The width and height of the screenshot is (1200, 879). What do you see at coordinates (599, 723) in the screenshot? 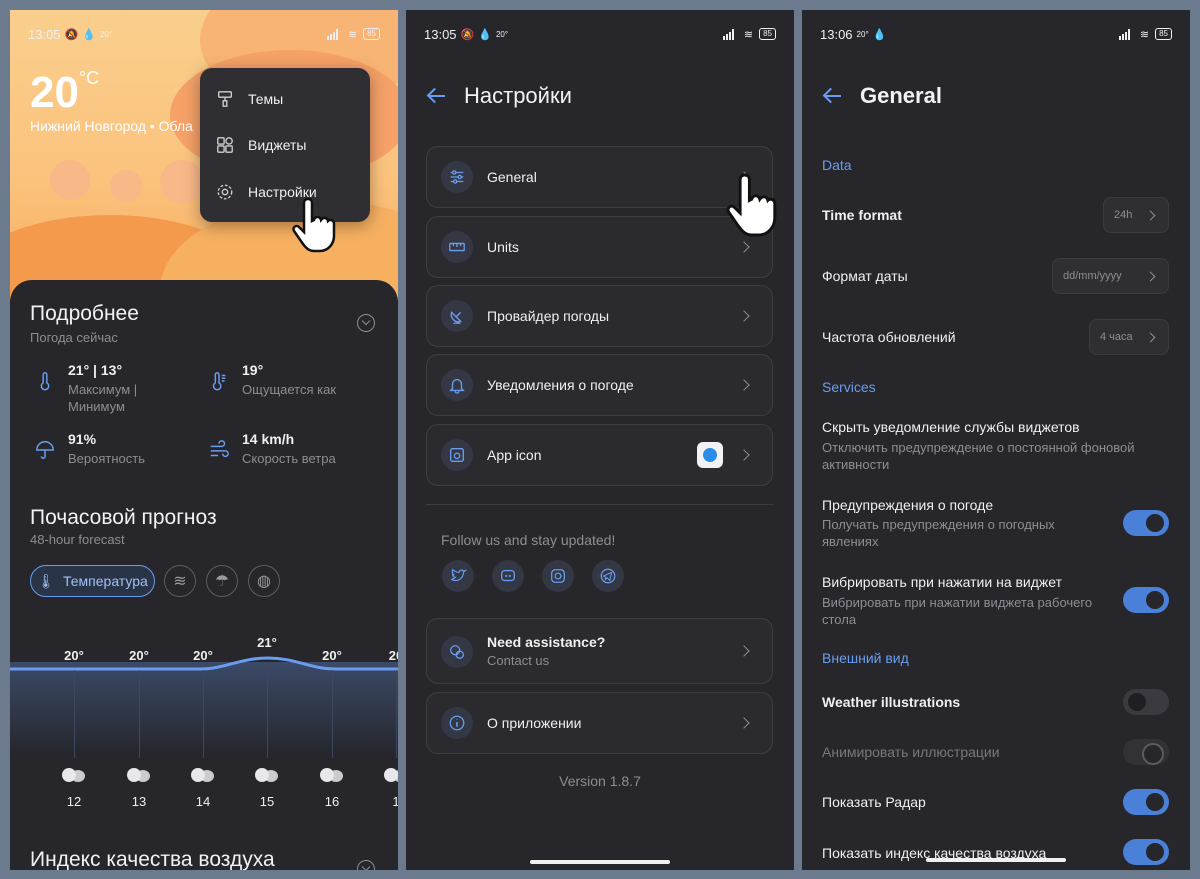
I see `settings-item-about: О приложении` at bounding box center [599, 723].